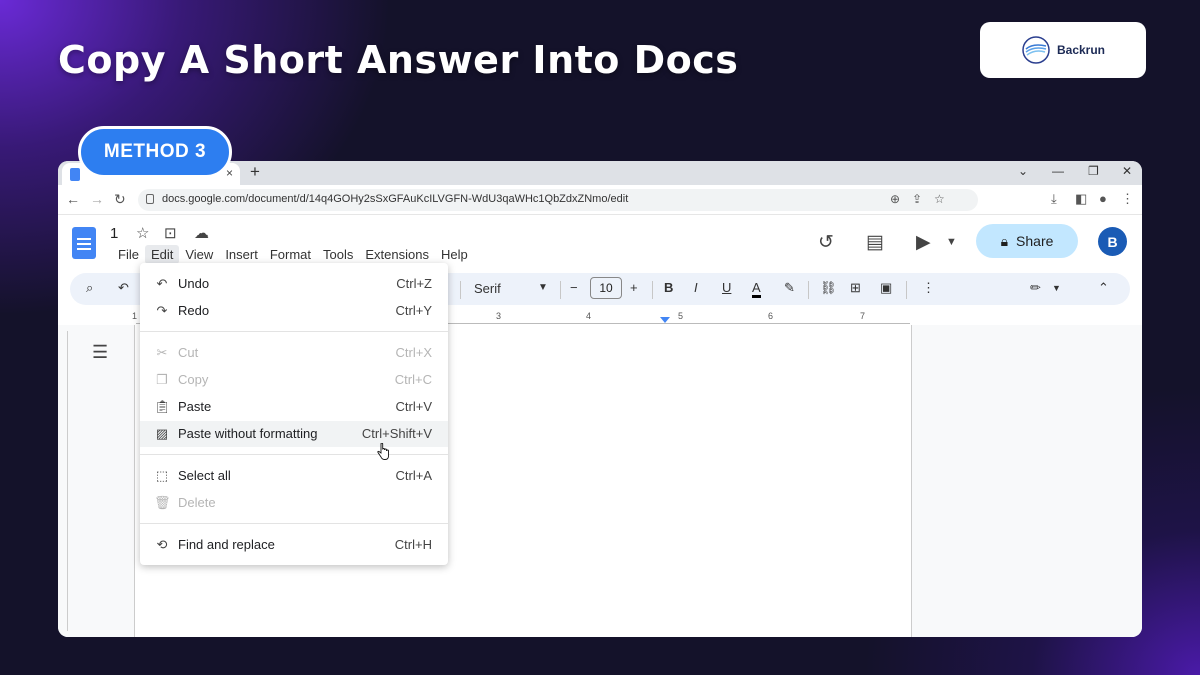 The image size is (1200, 675). Describe the element at coordinates (1081, 50) in the screenshot. I see `brand-name: Backrun` at that location.